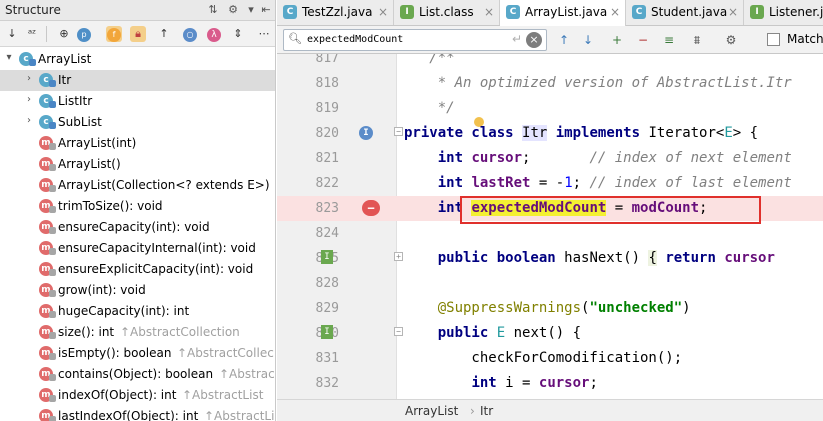  I want to click on tab-file: I List.class ×, so click(447, 12).